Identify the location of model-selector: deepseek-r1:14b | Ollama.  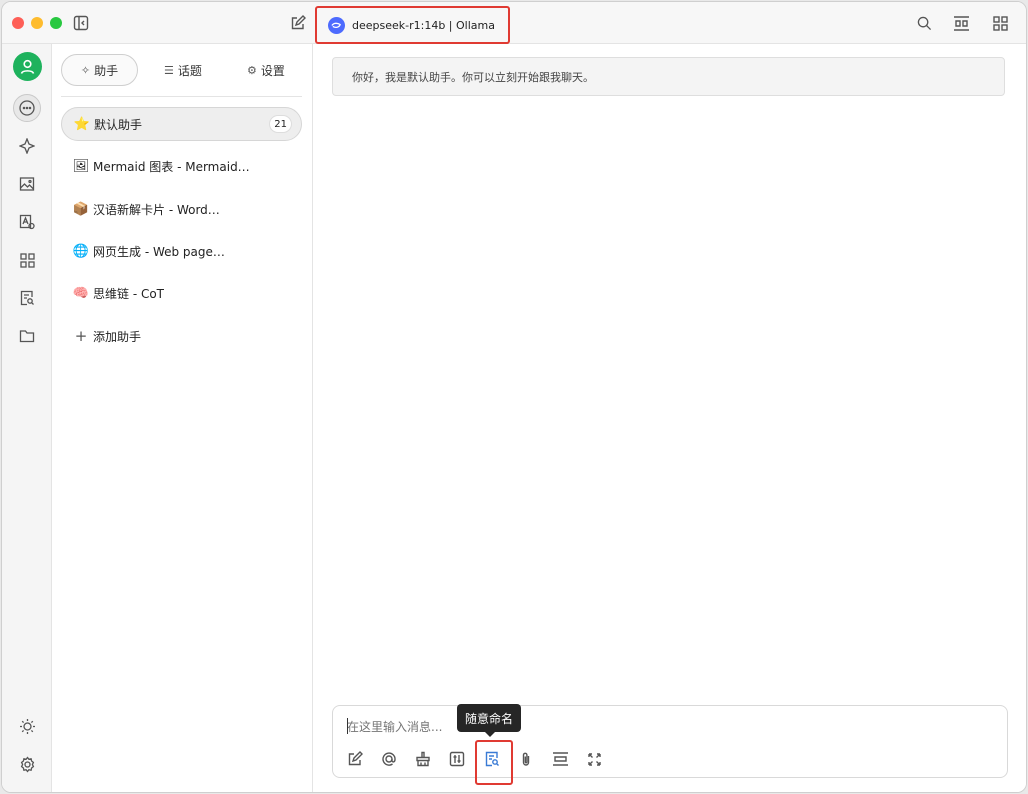
(412, 25).